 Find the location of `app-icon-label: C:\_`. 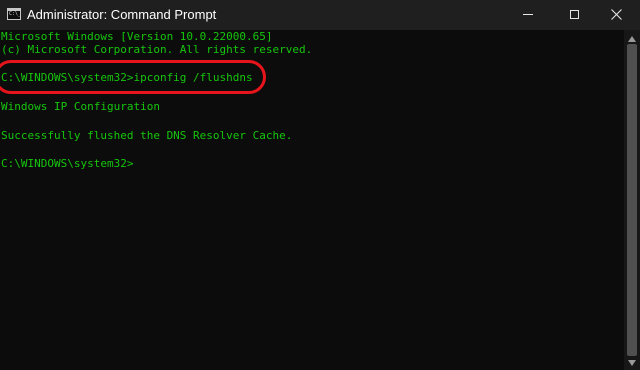

app-icon-label: C:\_ is located at coordinates (15, 14).